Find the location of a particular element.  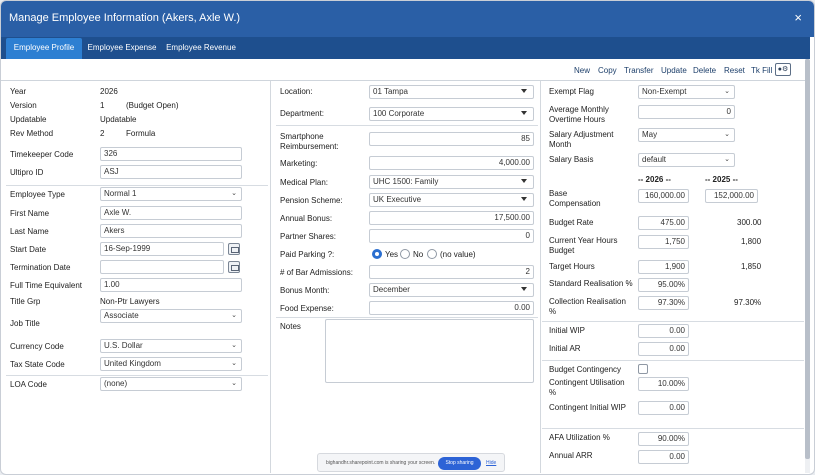

afa-utilization-field: 90.00% is located at coordinates (663, 439).